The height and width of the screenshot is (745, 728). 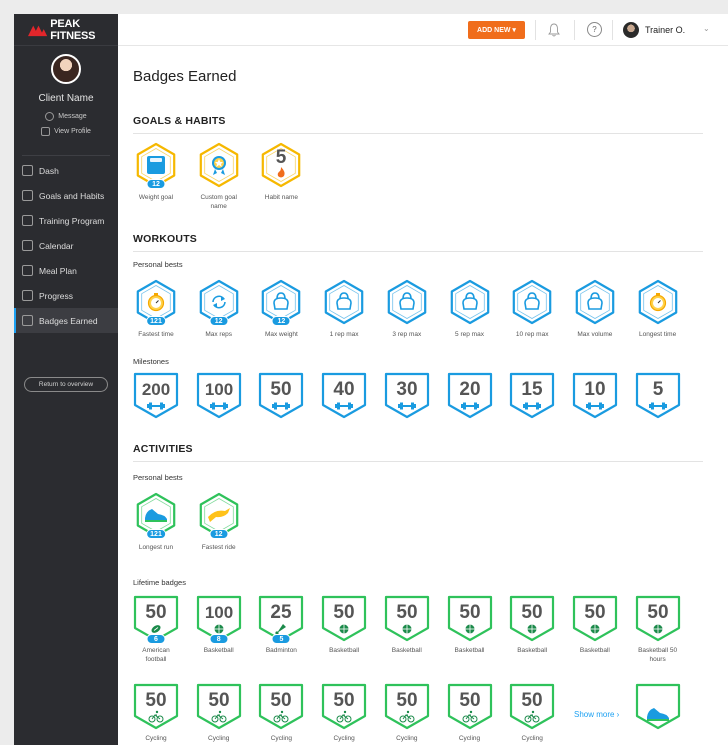 I want to click on milestone-badge: 5, so click(x=658, y=396).